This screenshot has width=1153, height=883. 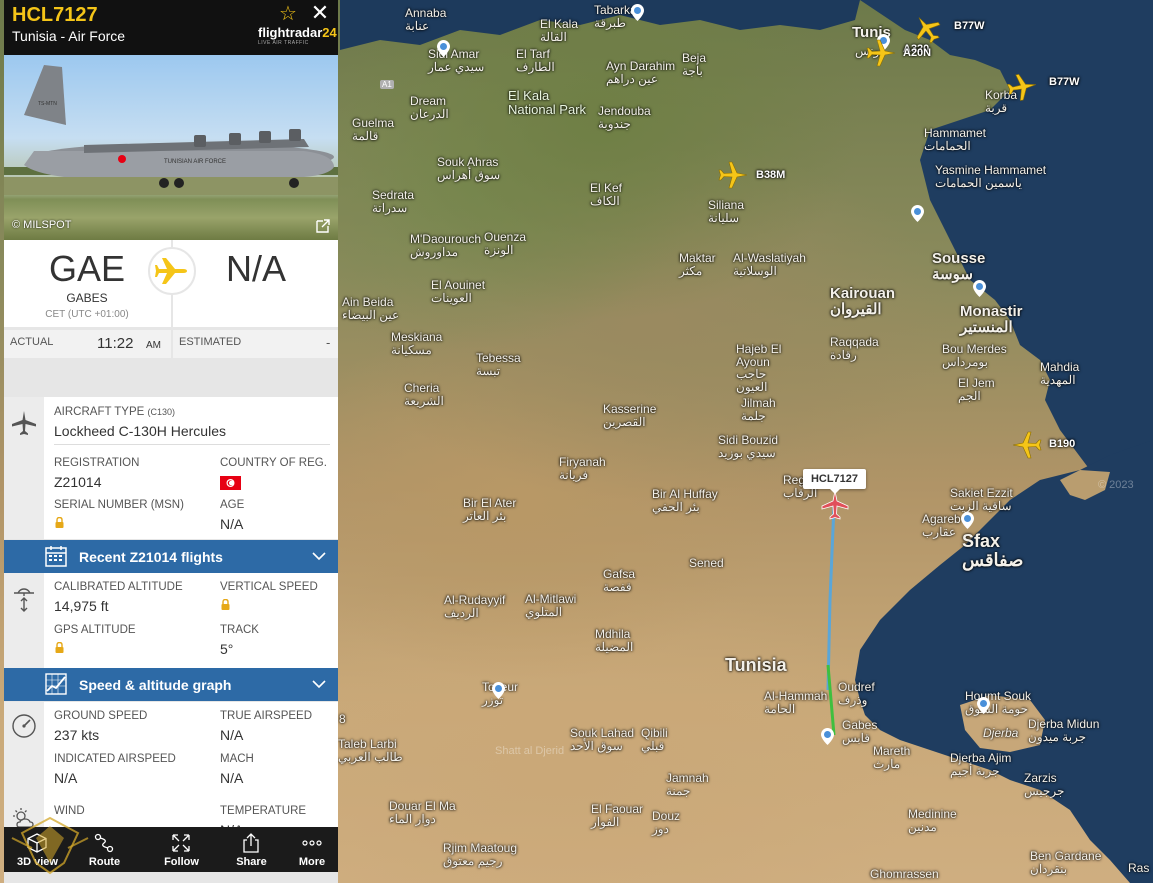 I want to click on place-shatt-al-djerid: Shatt al Djerid, so click(x=530, y=751).